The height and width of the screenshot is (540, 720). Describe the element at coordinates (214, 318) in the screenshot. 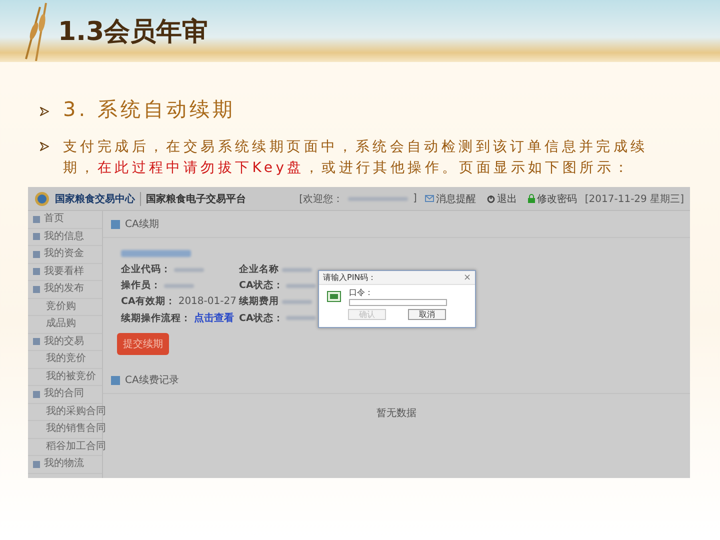

I see `view-link: 点击查看` at that location.